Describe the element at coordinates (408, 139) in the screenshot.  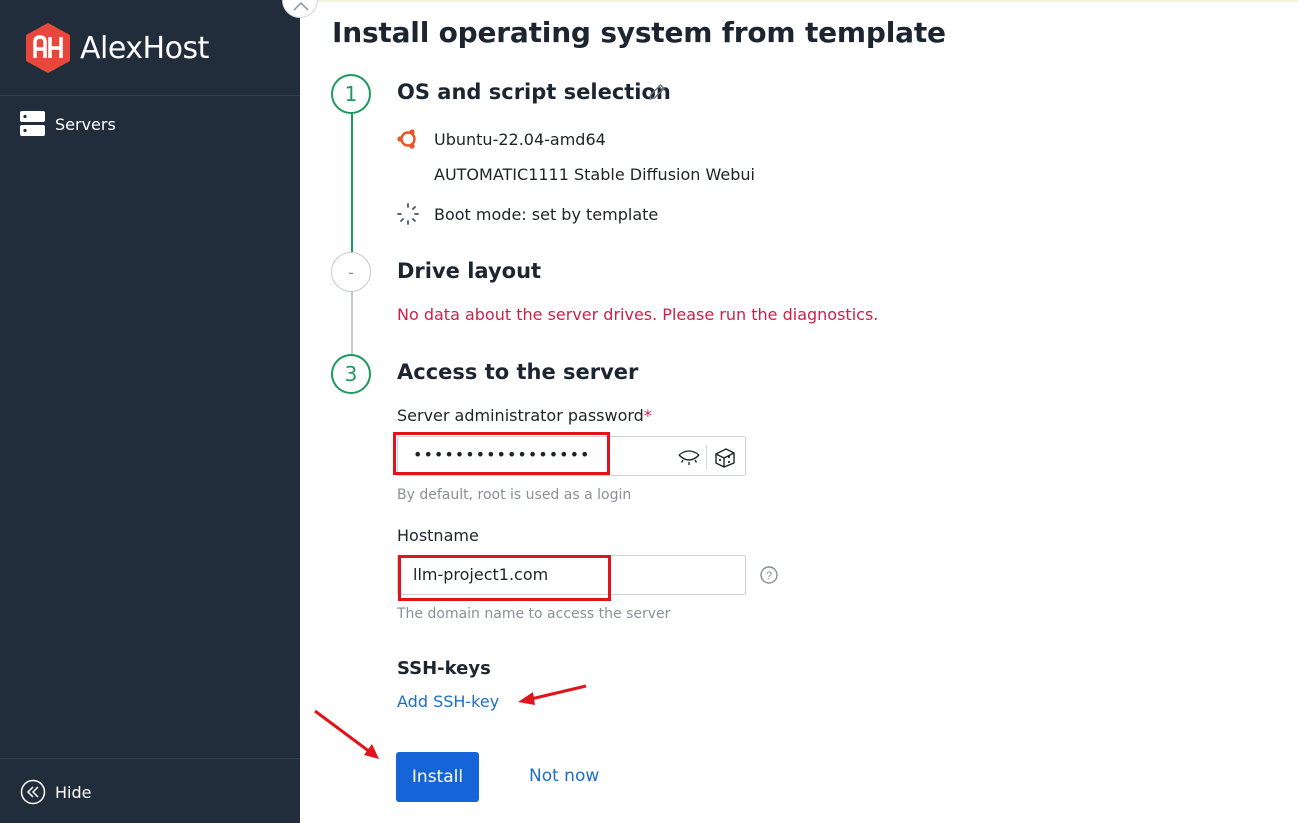
I see `ubuntu-icon` at that location.